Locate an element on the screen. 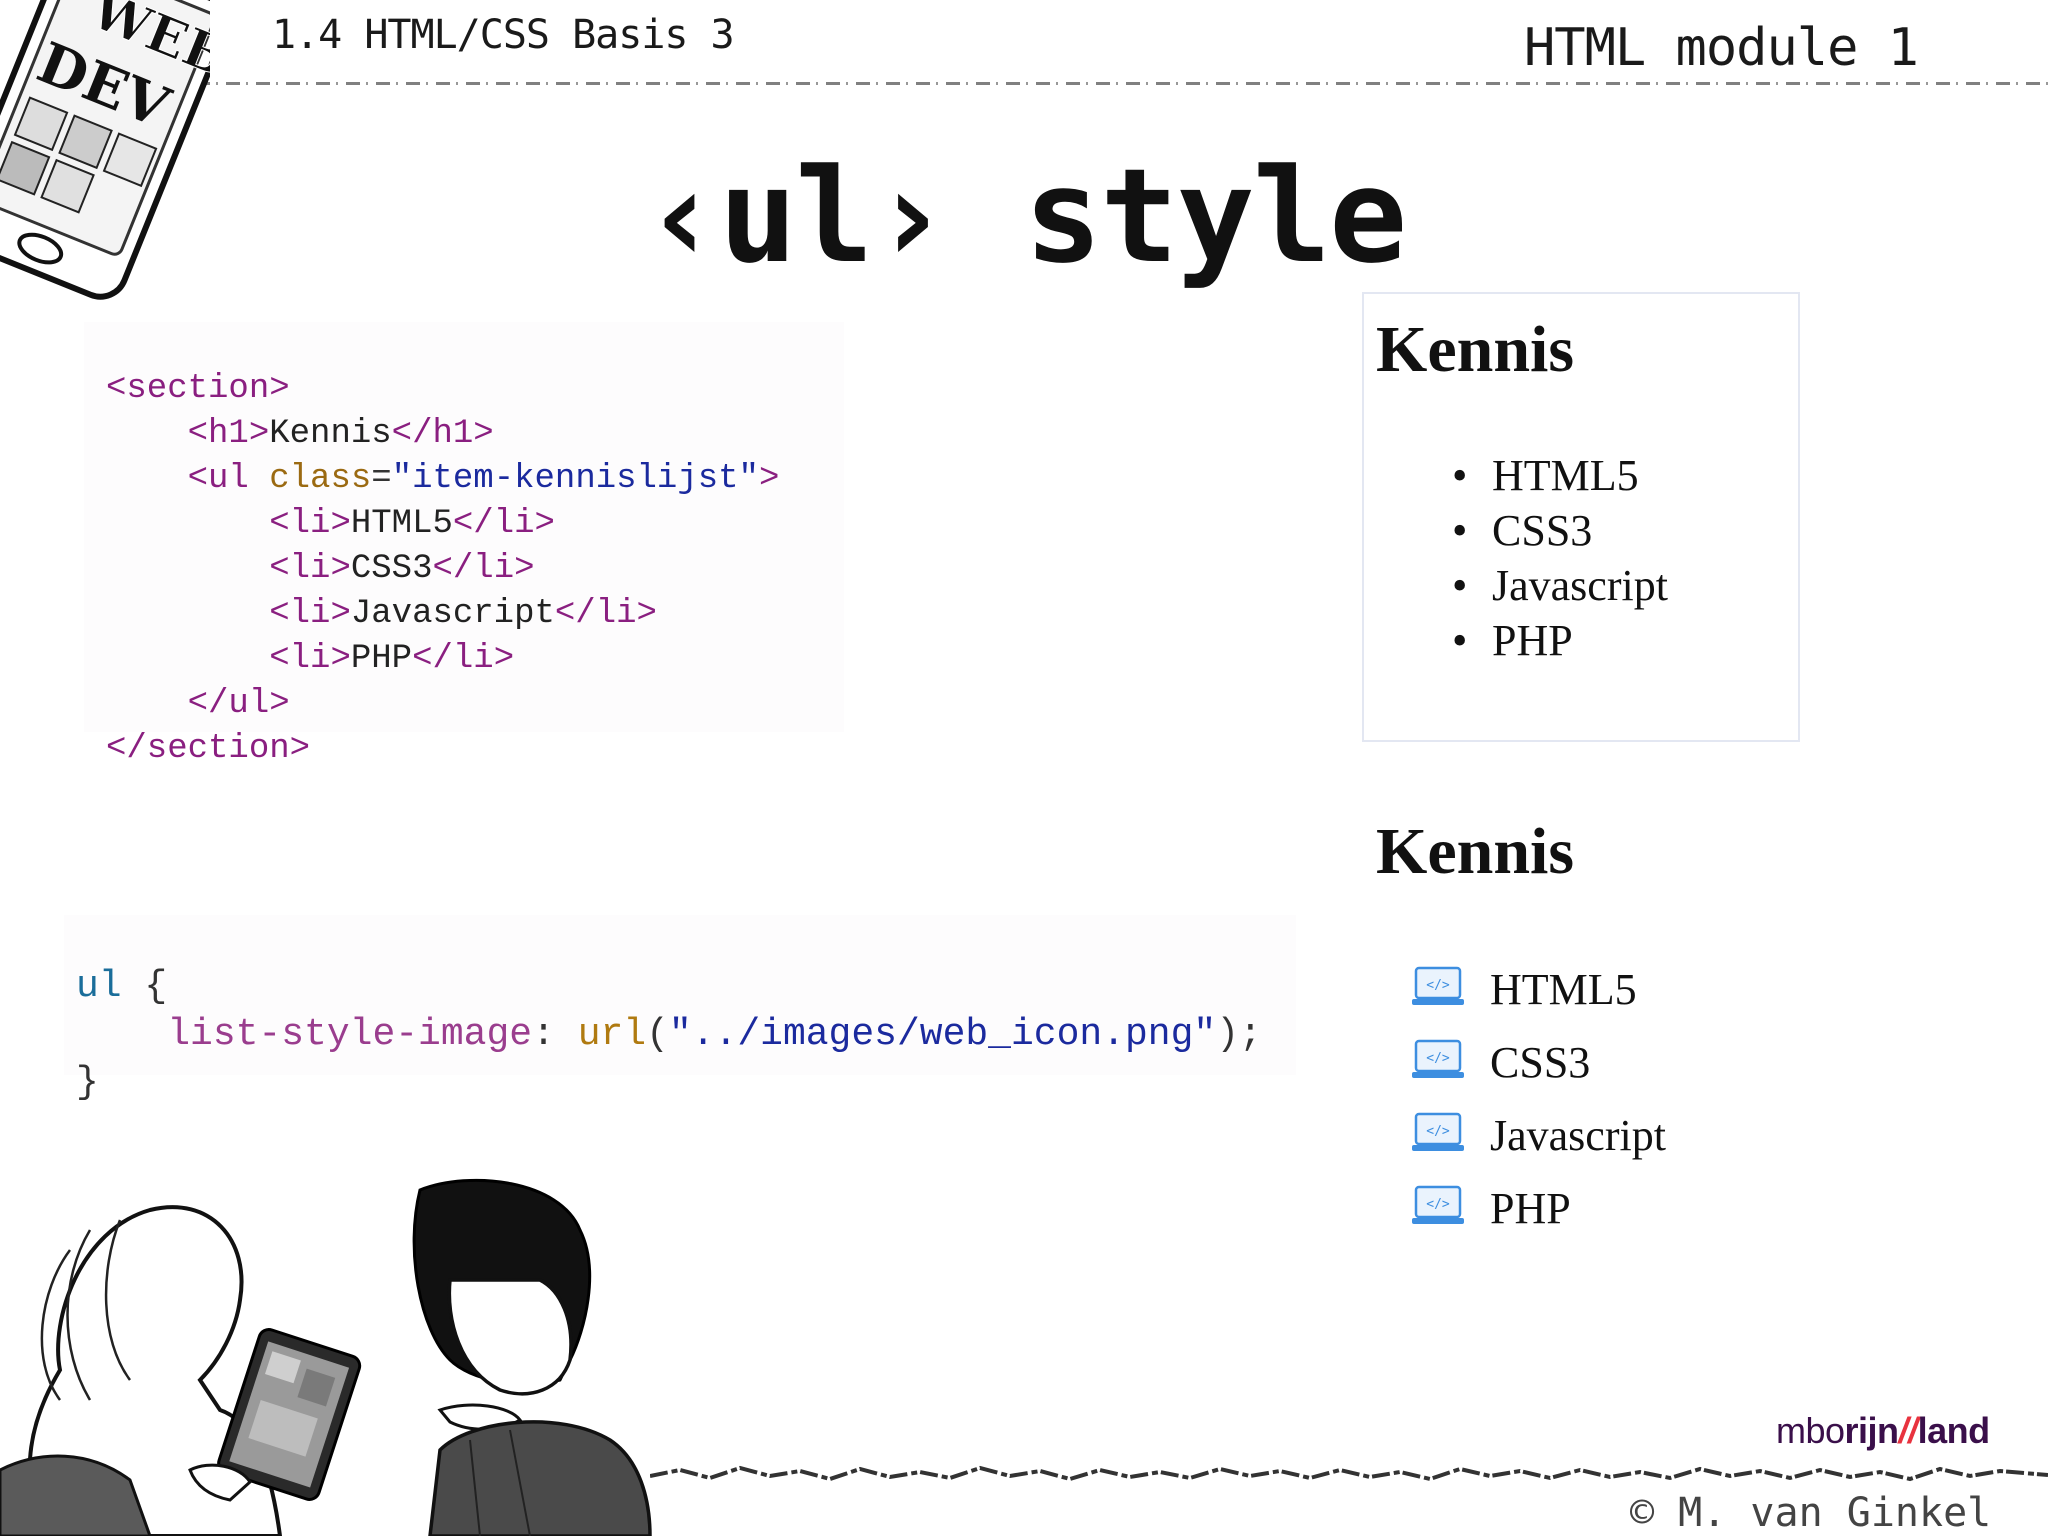 Image resolution: width=2048 pixels, height=1536 pixels. brand-part: // is located at coordinates (1908, 1430).